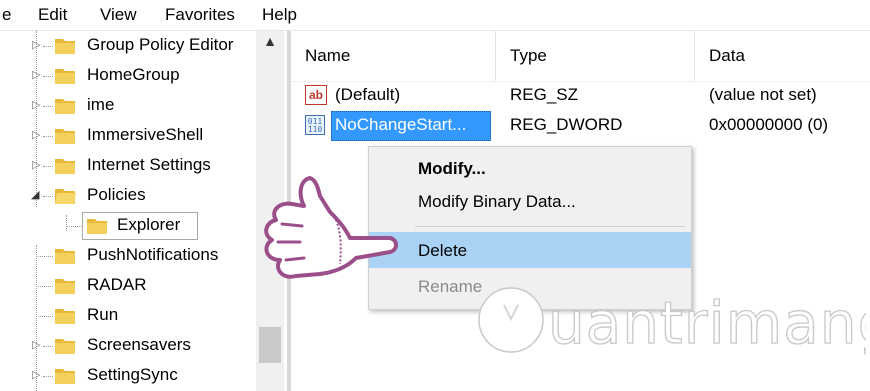 This screenshot has width=870, height=391. Describe the element at coordinates (160, 44) in the screenshot. I see `tree-item-label: Group Policy Editor` at that location.